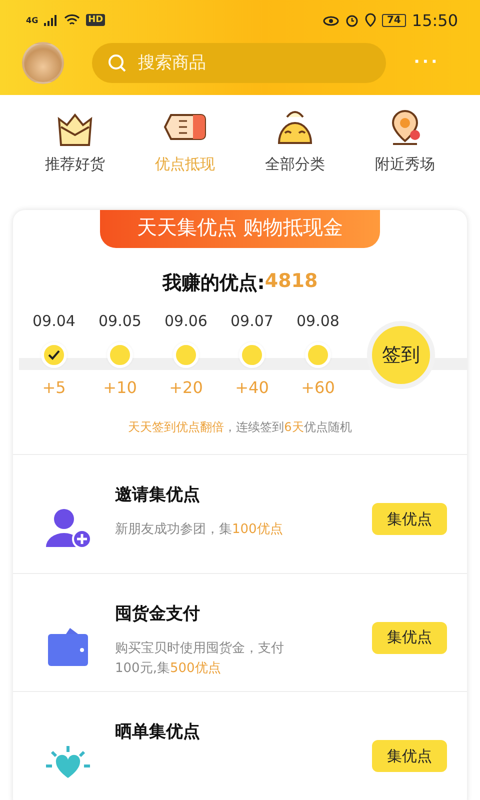 The width and height of the screenshot is (480, 800). What do you see at coordinates (158, 613) in the screenshot?
I see `task-title: 囤货金支付` at bounding box center [158, 613].